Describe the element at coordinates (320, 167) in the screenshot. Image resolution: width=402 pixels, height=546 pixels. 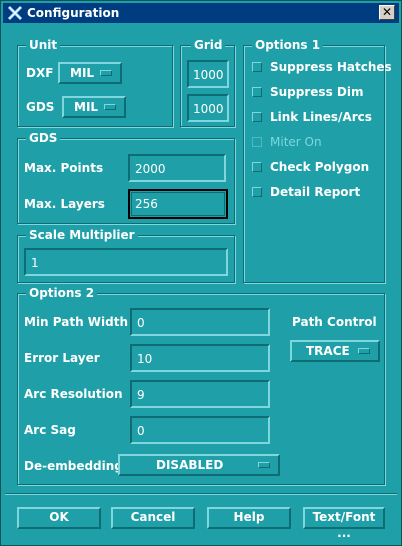
I see `checkbox-label: Check Polygon` at that location.